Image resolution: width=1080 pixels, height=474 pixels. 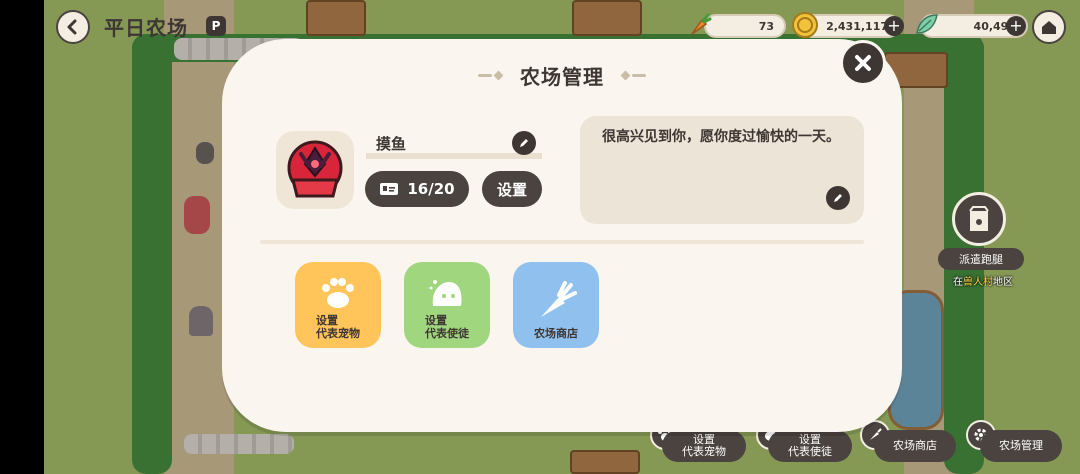 What do you see at coordinates (633, 75) in the screenshot?
I see `title-decoration-right` at bounding box center [633, 75].